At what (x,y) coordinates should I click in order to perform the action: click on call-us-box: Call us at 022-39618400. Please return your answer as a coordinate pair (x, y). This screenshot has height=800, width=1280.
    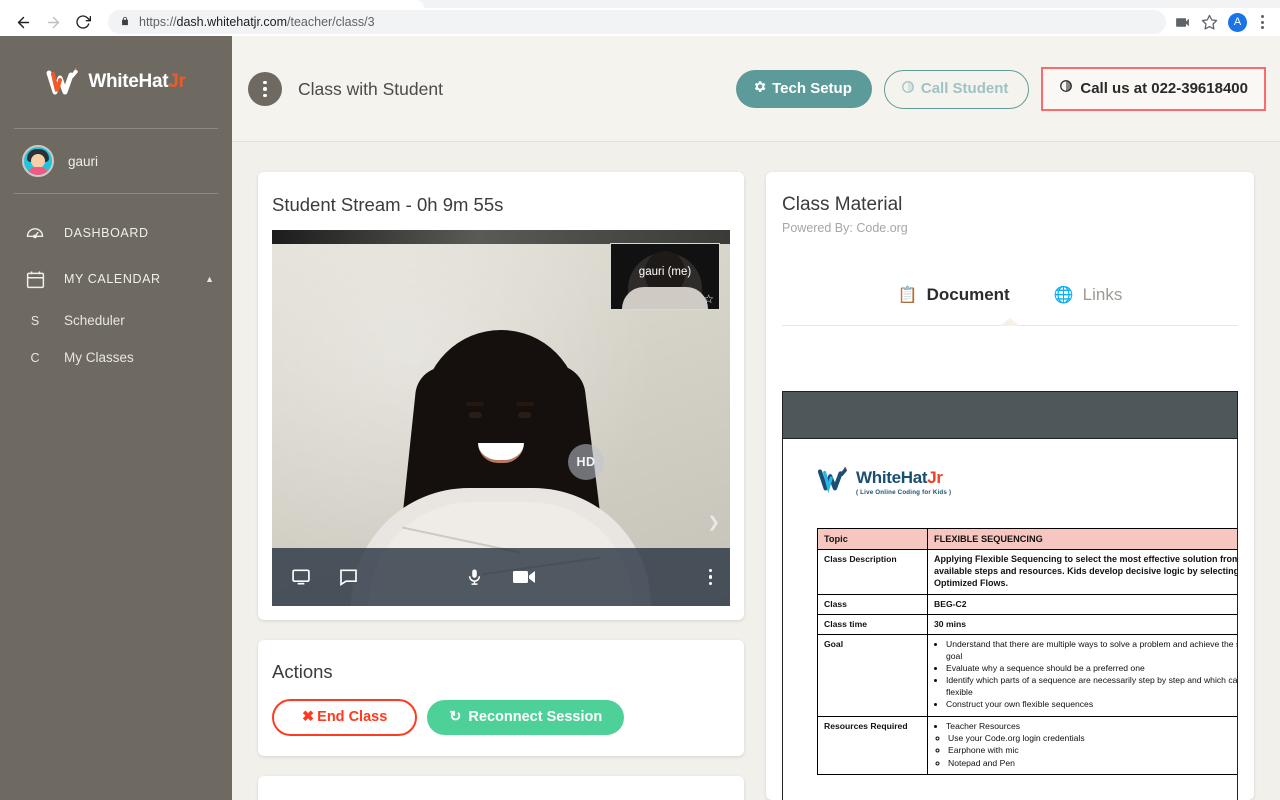
    Looking at the image, I should click on (1153, 89).